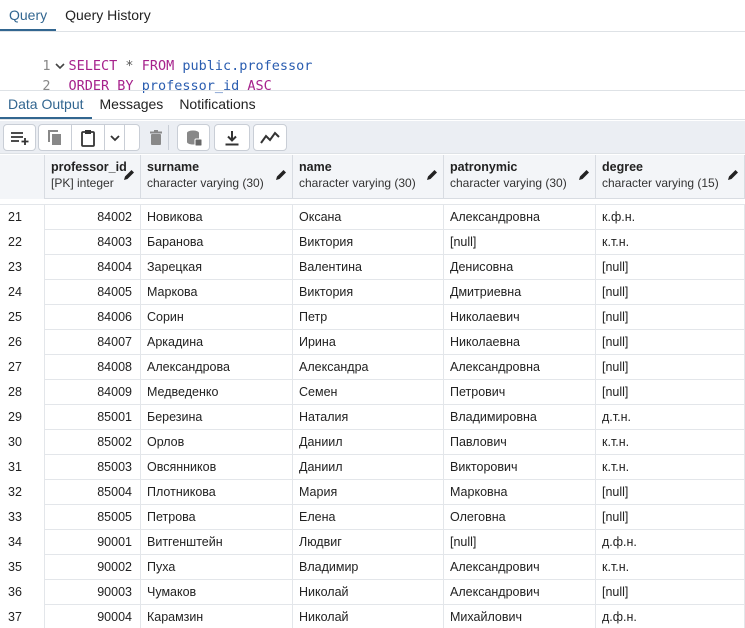 This screenshot has height=628, width=745. I want to click on cell-patronymic: Дмитриевна, so click(520, 292).